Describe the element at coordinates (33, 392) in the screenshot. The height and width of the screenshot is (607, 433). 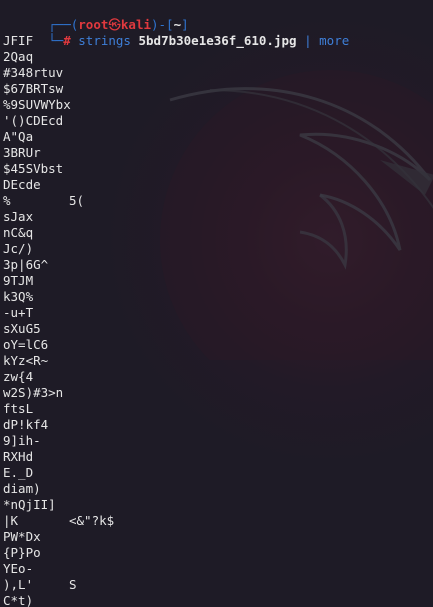
I see `output-text: w2S)#3>n` at that location.